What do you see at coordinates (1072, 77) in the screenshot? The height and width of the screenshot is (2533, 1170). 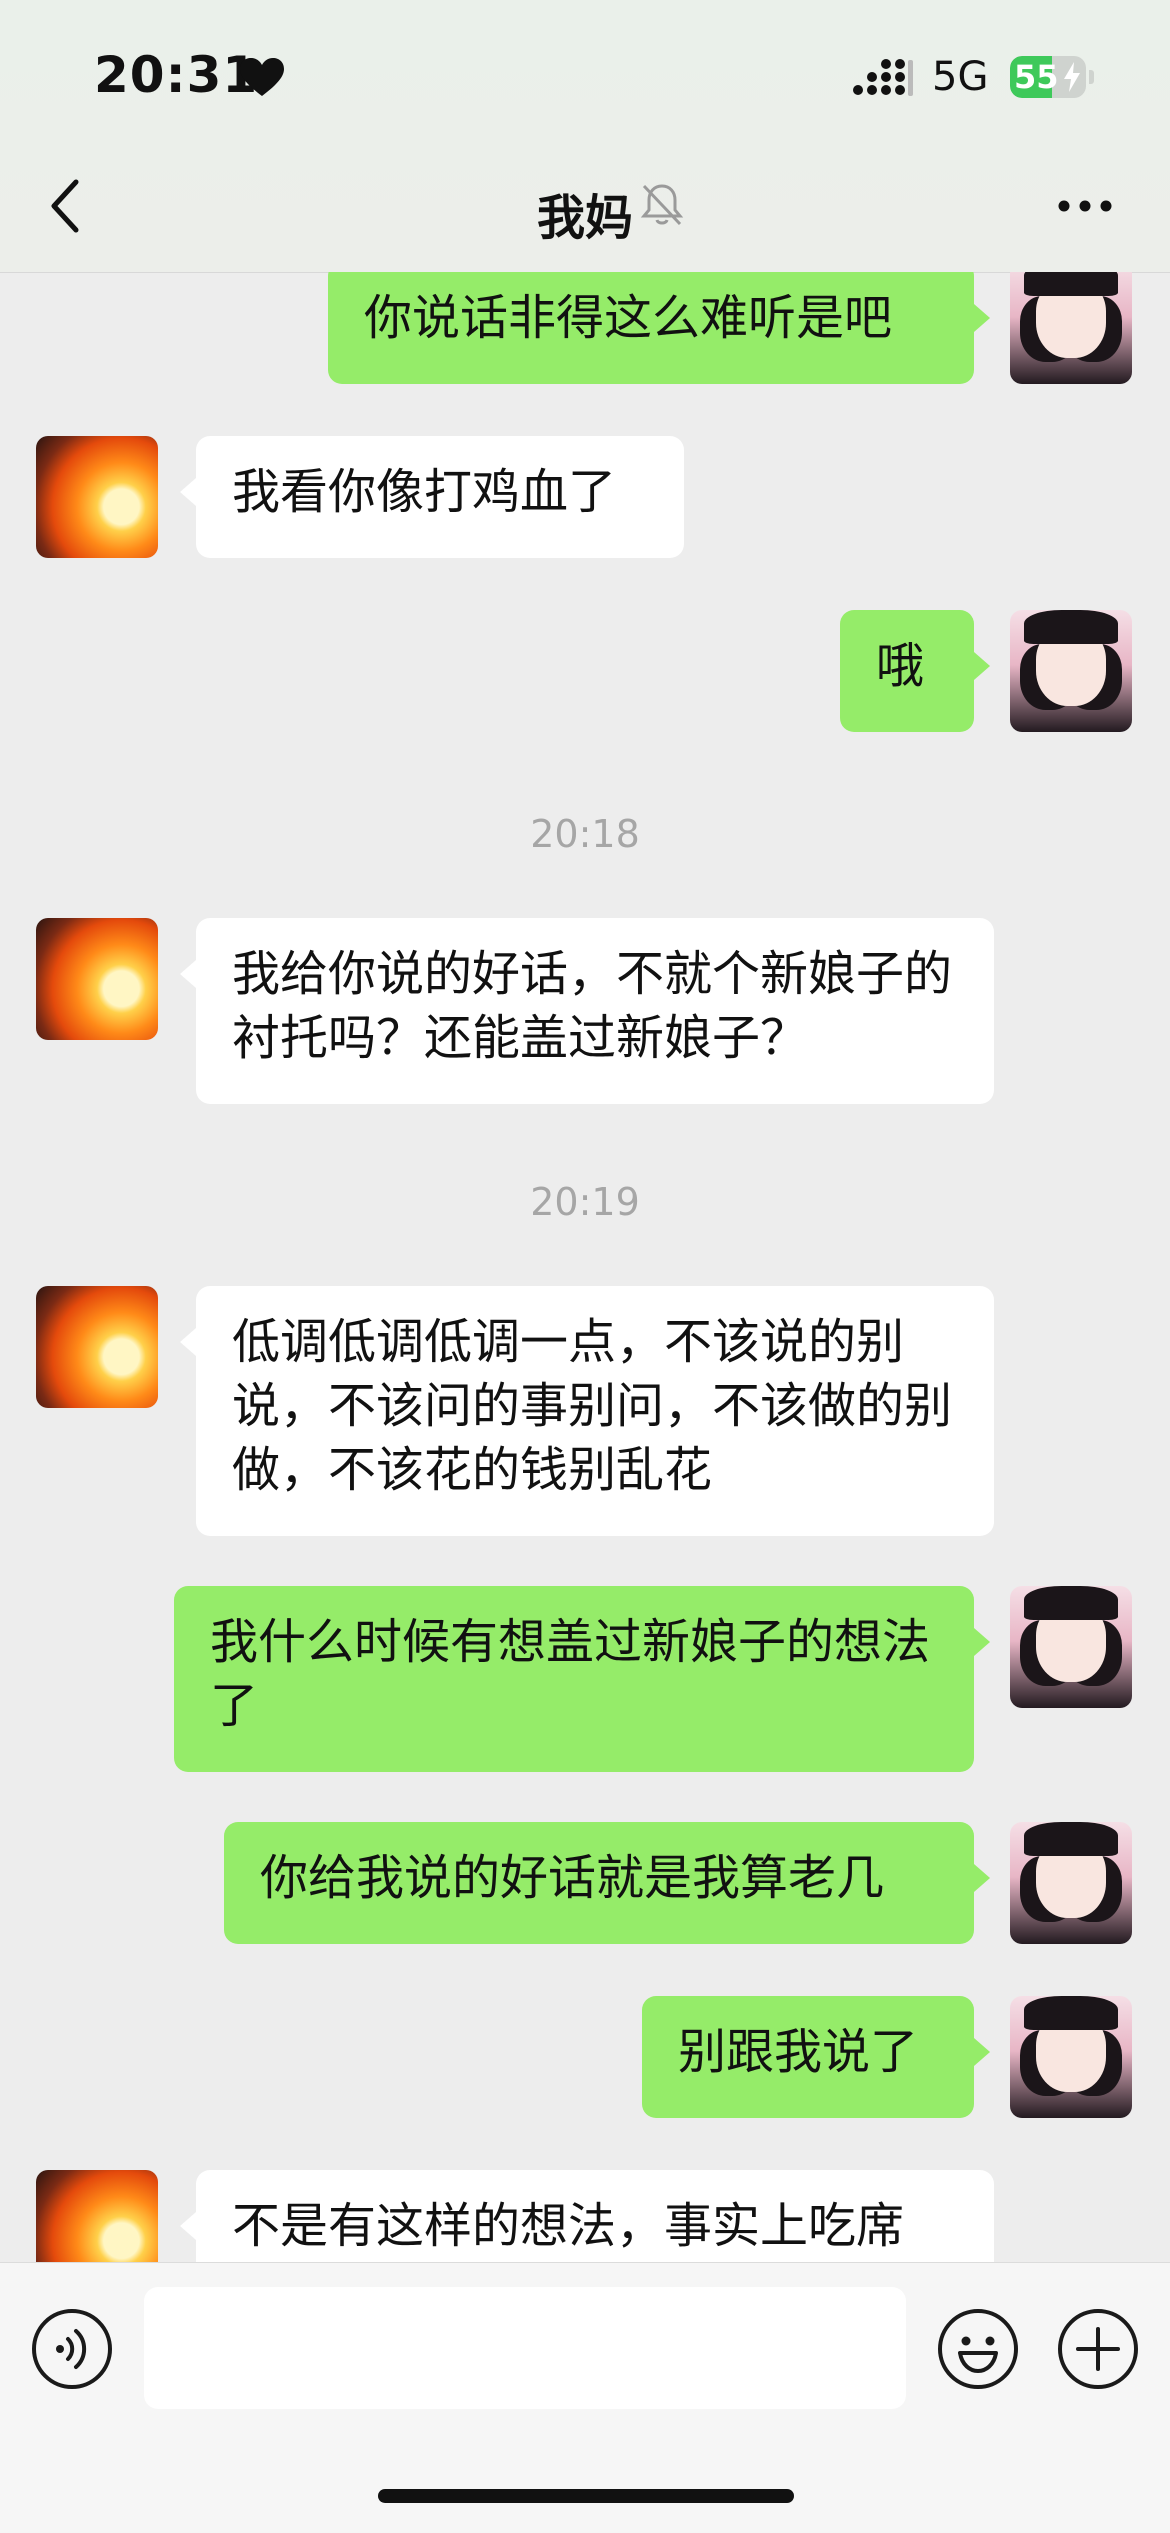 I see `charging-bolt-icon` at bounding box center [1072, 77].